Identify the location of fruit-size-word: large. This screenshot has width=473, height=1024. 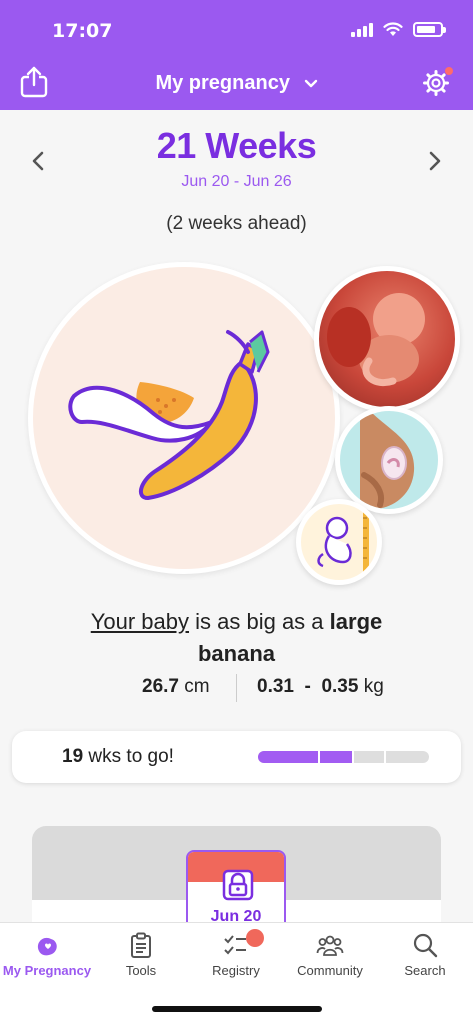
(356, 621).